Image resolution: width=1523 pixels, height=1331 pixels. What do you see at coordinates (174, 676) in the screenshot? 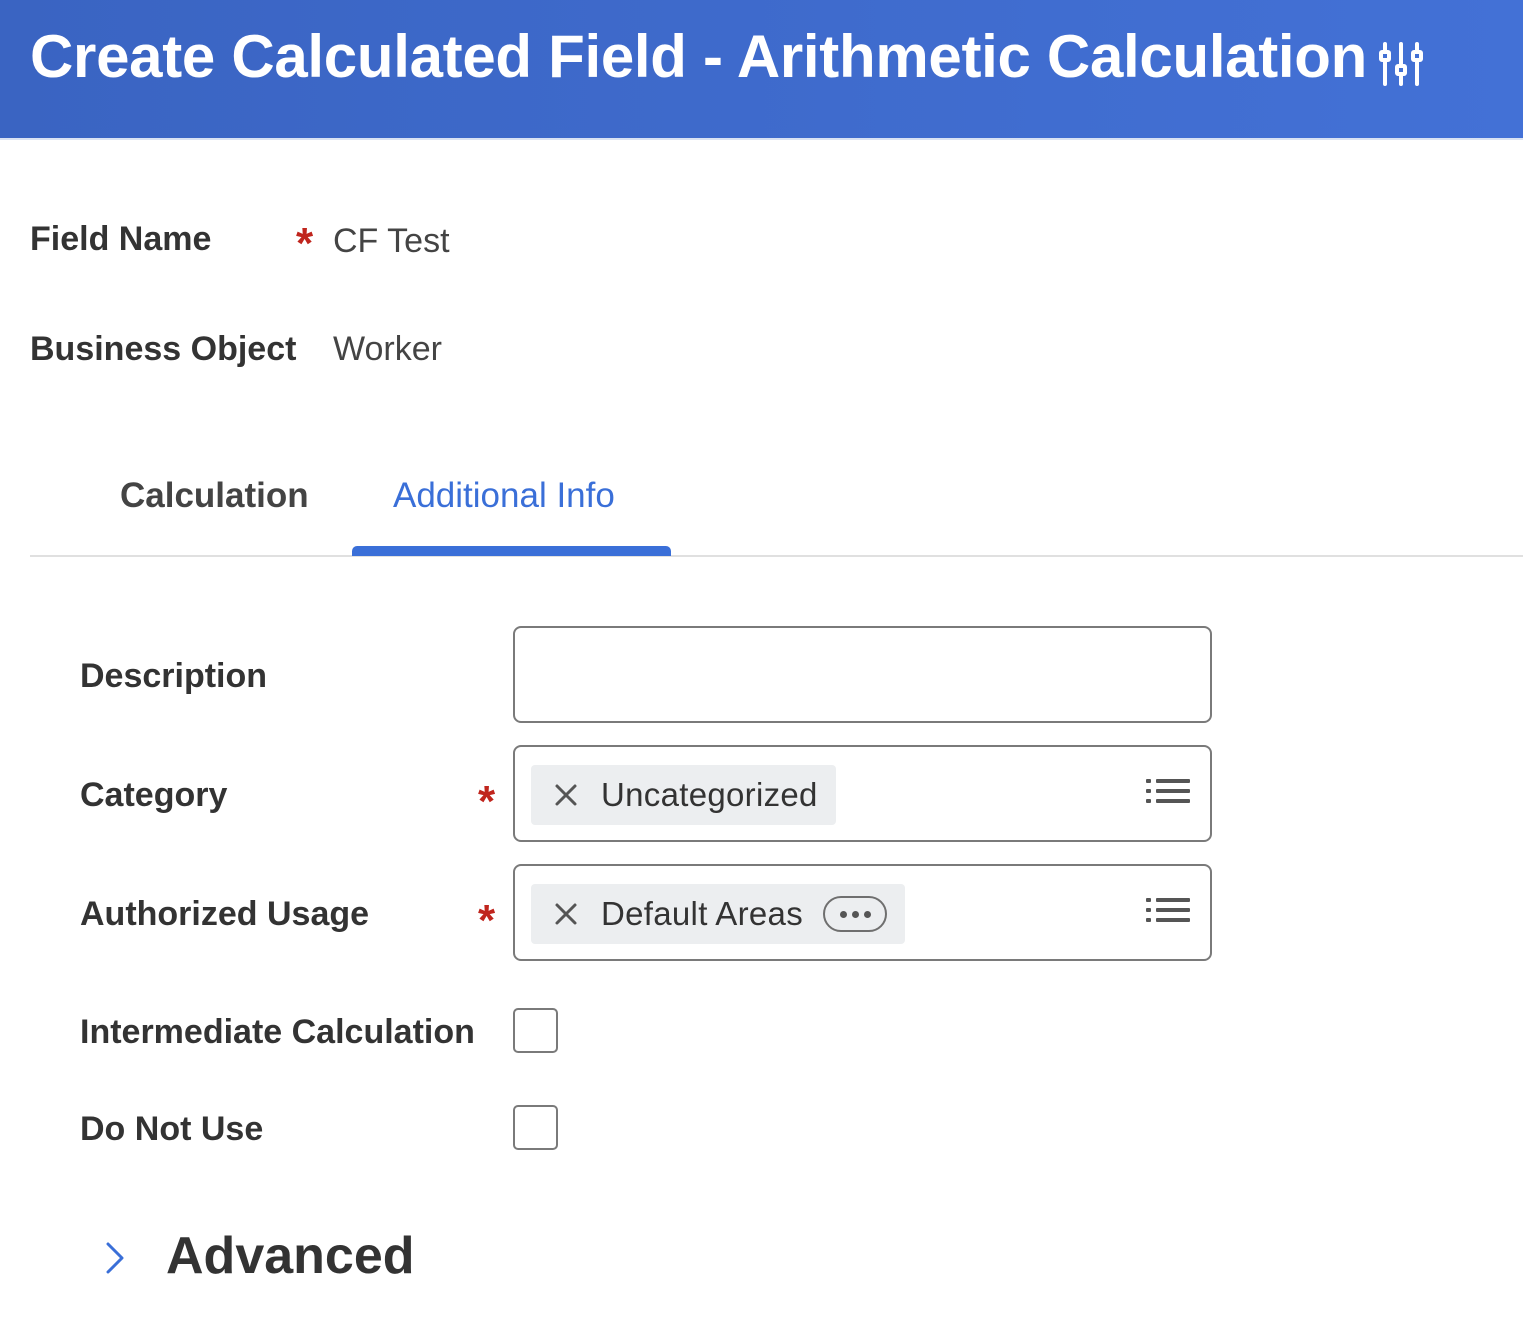
I see `description-label: Description` at bounding box center [174, 676].